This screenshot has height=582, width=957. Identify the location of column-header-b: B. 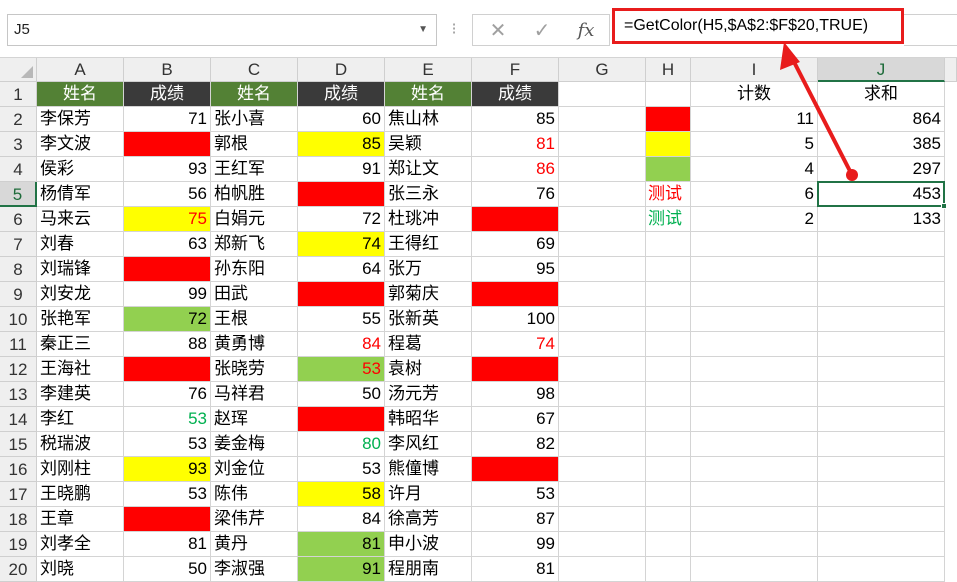
(167, 70).